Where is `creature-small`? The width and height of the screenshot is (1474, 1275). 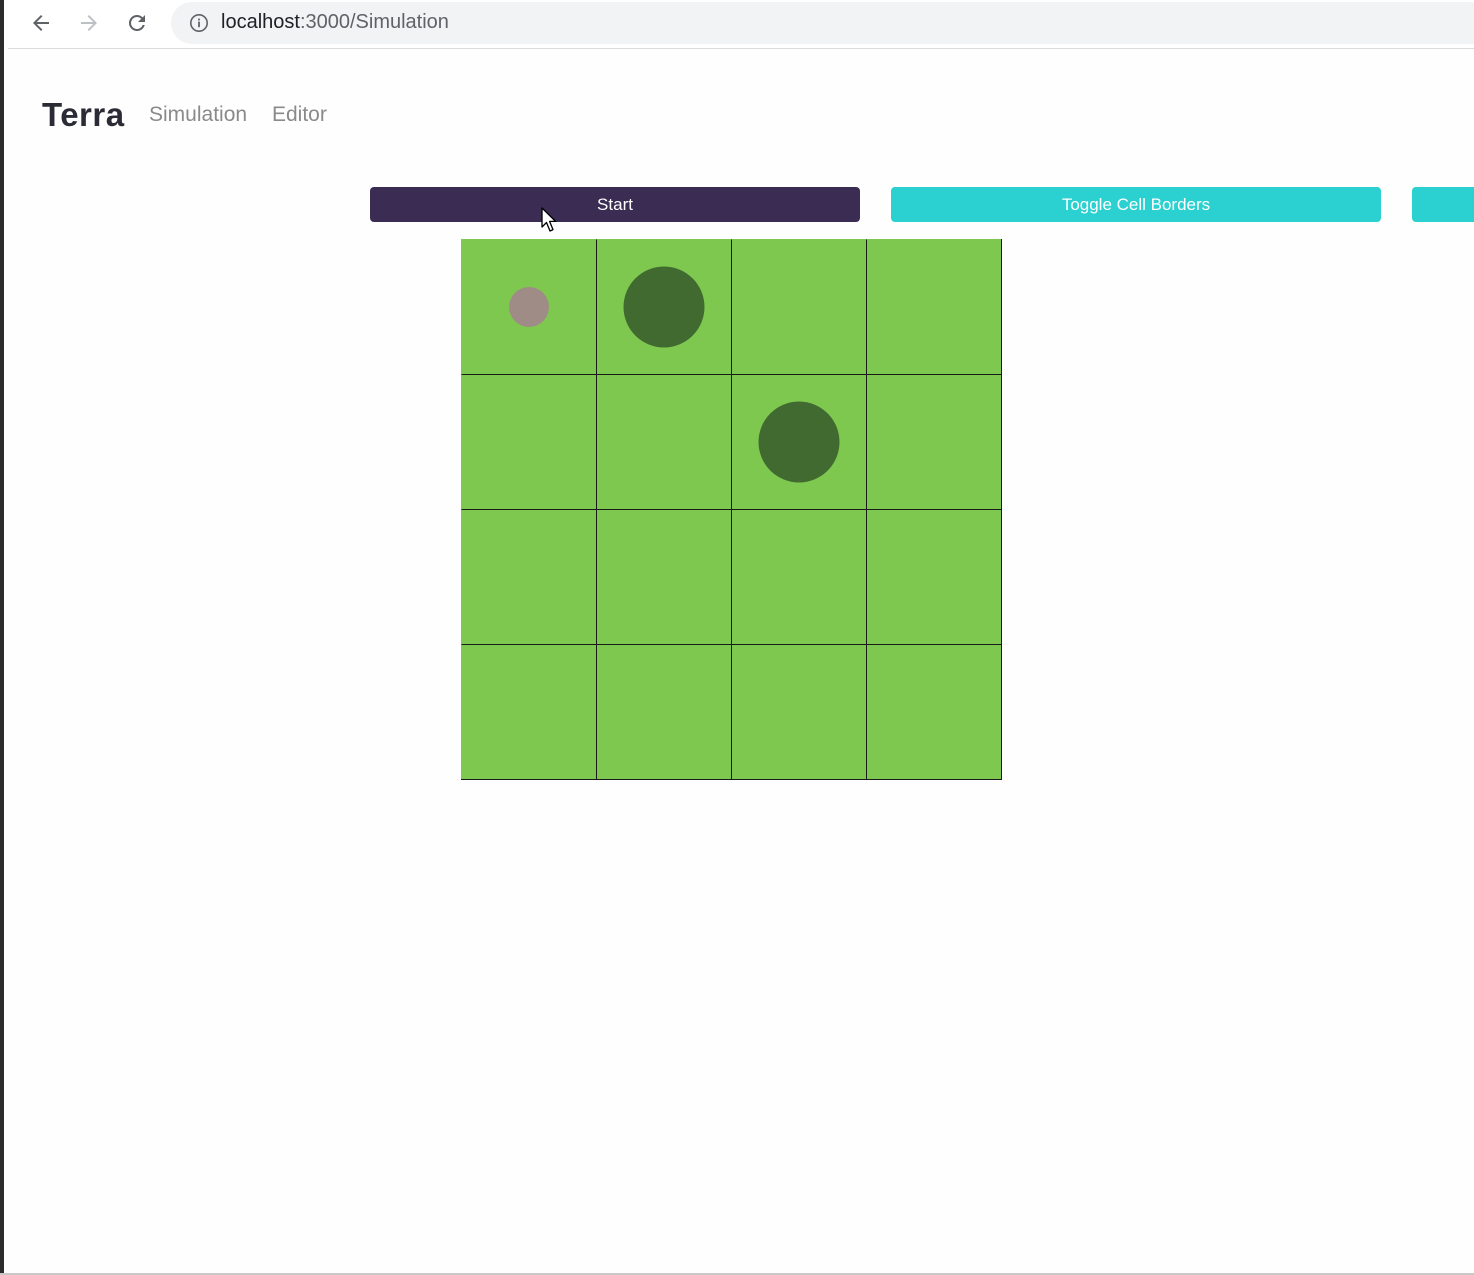 creature-small is located at coordinates (529, 307).